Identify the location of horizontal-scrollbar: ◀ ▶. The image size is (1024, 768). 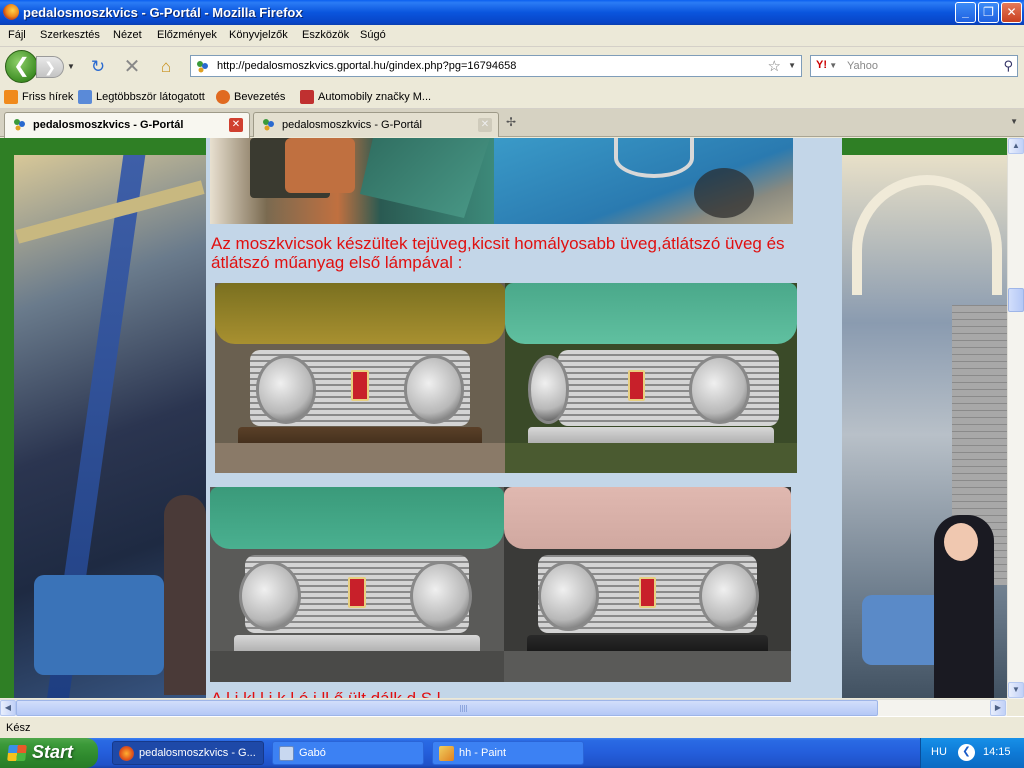
(503, 707).